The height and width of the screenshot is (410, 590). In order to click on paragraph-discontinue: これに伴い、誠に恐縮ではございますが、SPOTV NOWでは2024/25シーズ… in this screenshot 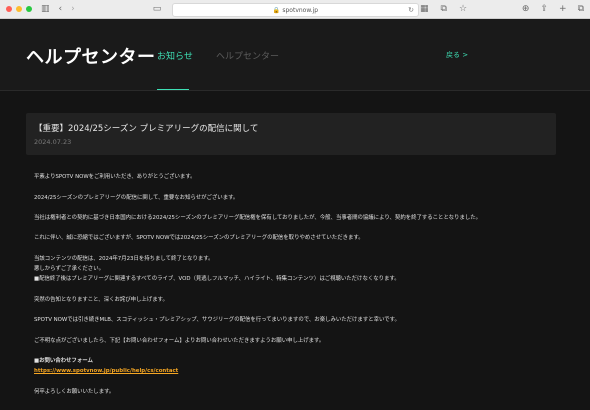, I will do `click(199, 238)`.